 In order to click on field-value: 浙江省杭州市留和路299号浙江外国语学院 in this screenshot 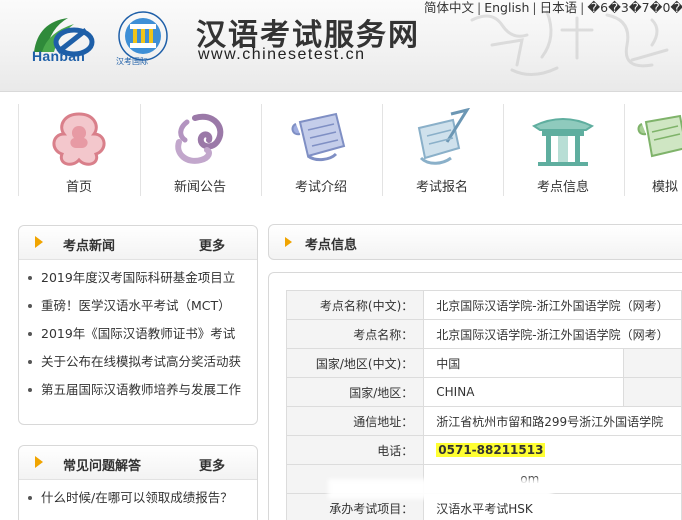, I will do `click(552, 421)`.